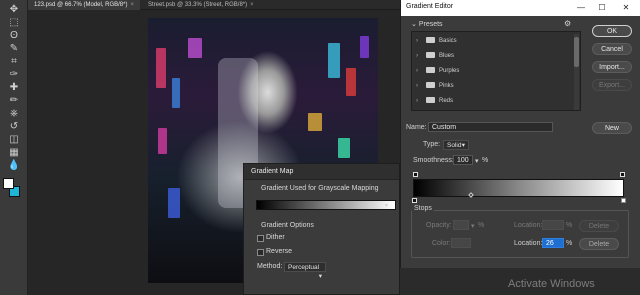  What do you see at coordinates (622, 174) in the screenshot?
I see `opacity-stop-right` at bounding box center [622, 174].